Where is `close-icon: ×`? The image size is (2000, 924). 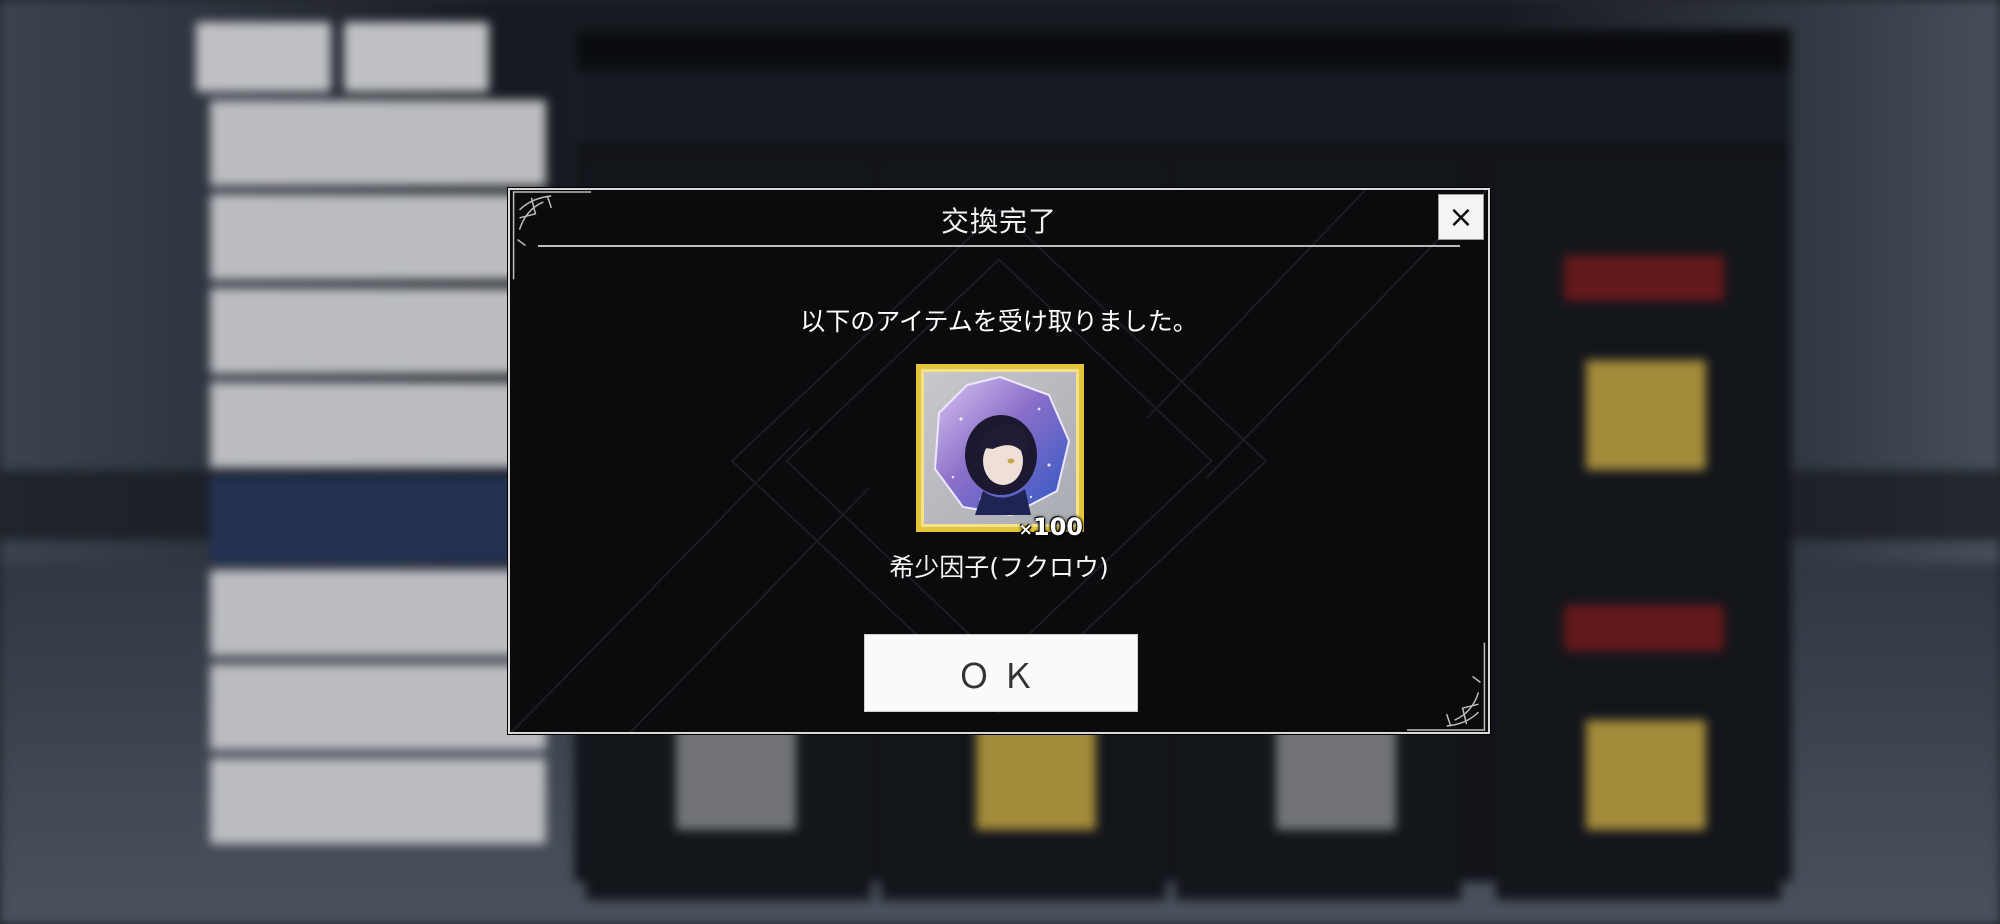
close-icon: × is located at coordinates (1461, 217).